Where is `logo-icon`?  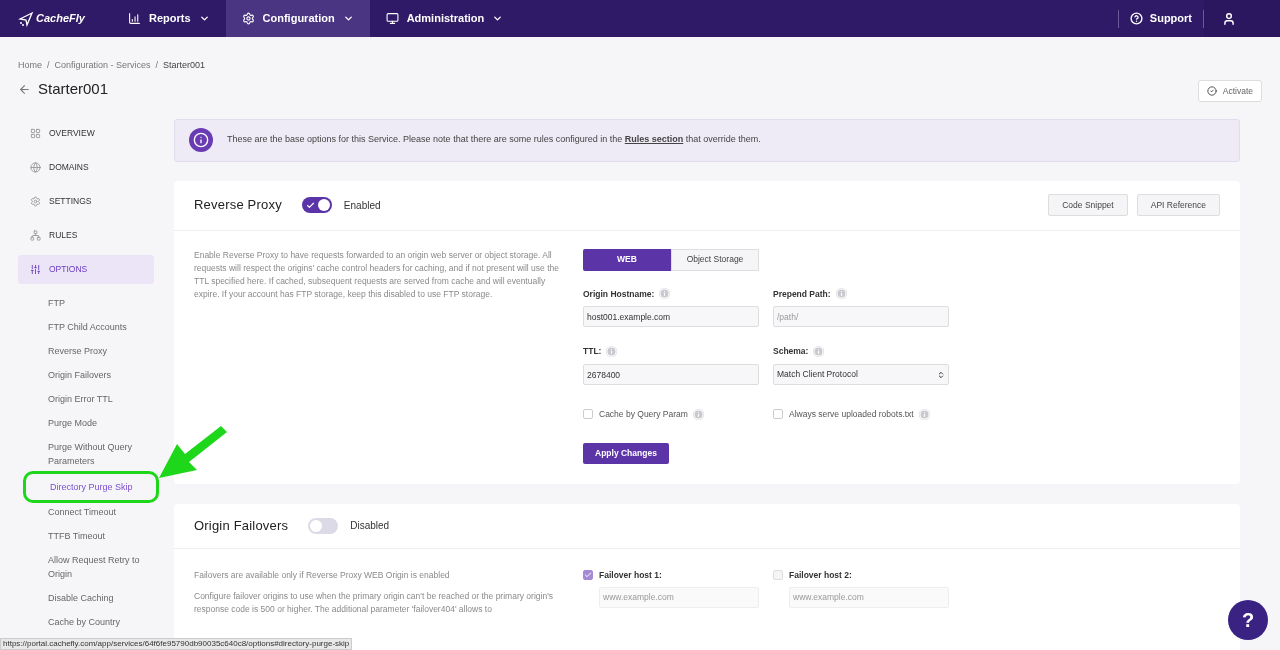
logo-icon is located at coordinates (26, 18).